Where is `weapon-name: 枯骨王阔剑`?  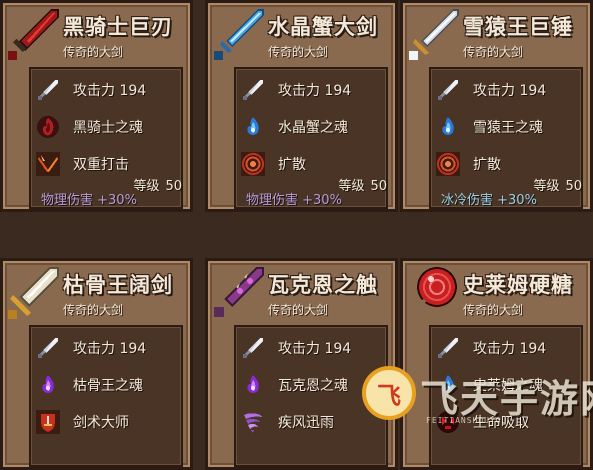 weapon-name: 枯骨王阔剑 is located at coordinates (118, 285).